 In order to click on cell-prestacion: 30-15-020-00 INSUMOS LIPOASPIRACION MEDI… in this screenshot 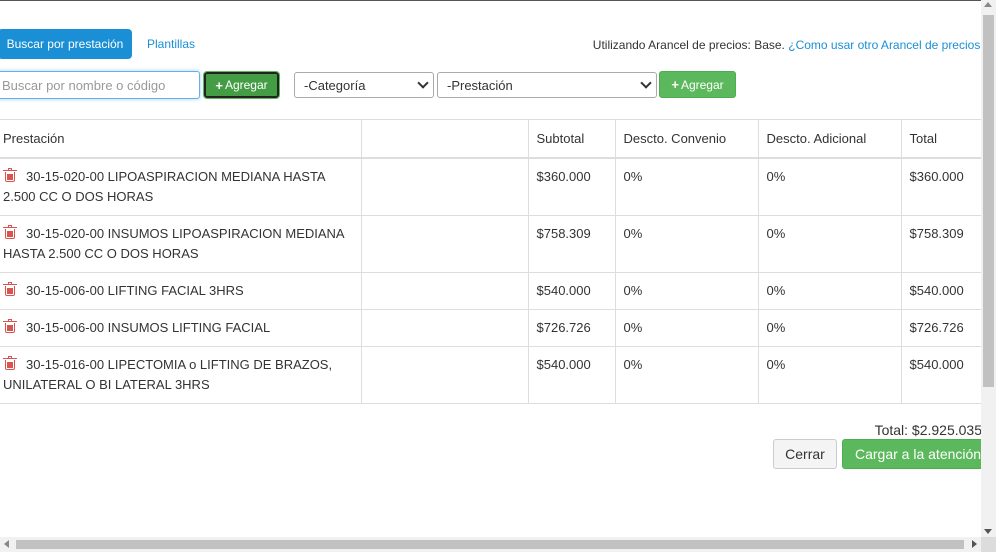, I will do `click(180, 244)`.